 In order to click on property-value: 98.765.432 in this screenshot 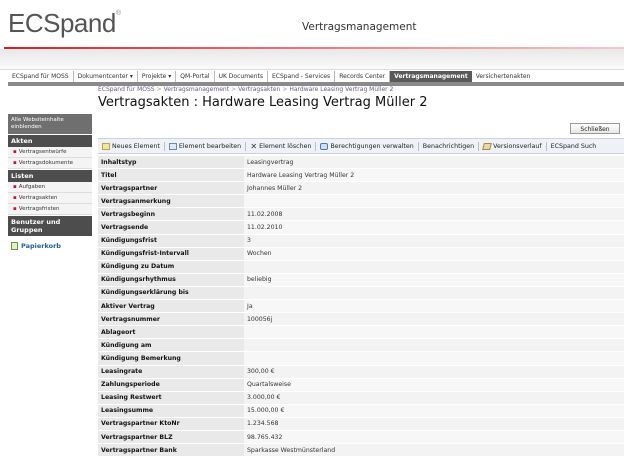, I will do `click(434, 437)`.